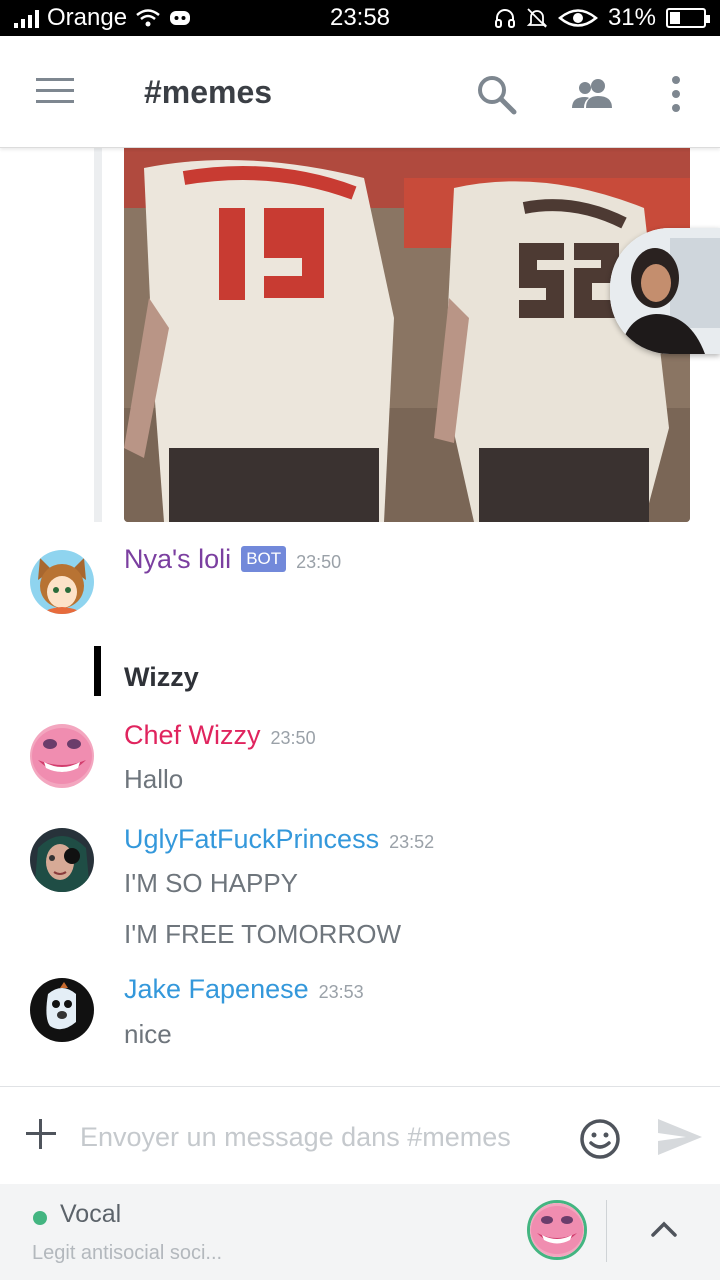 The height and width of the screenshot is (1280, 720). I want to click on search-icon, so click(496, 94).